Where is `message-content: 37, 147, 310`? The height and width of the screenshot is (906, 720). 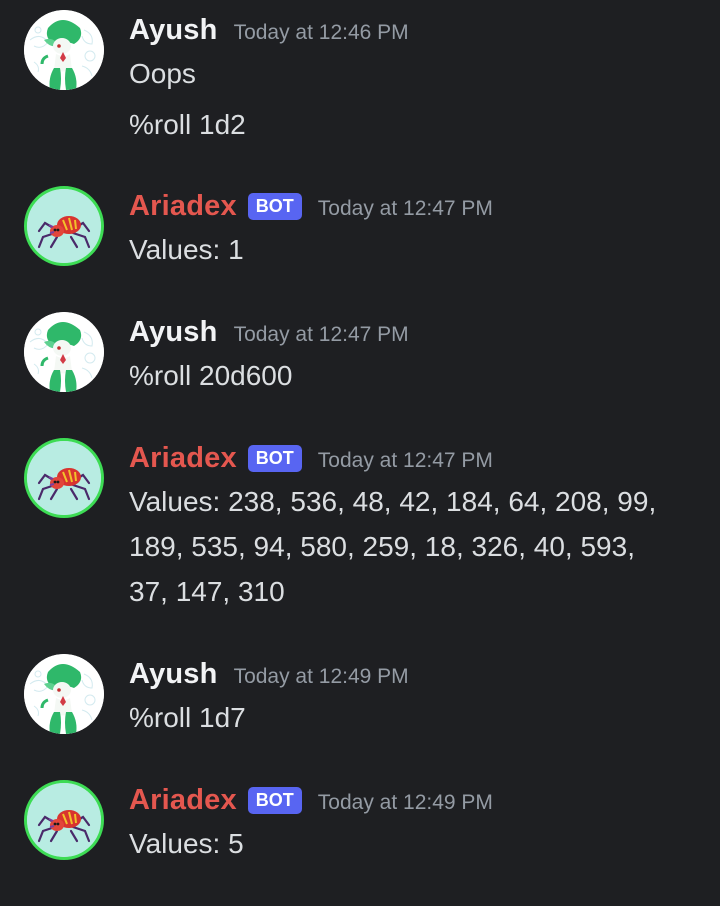 message-content: 37, 147, 310 is located at coordinates (207, 591).